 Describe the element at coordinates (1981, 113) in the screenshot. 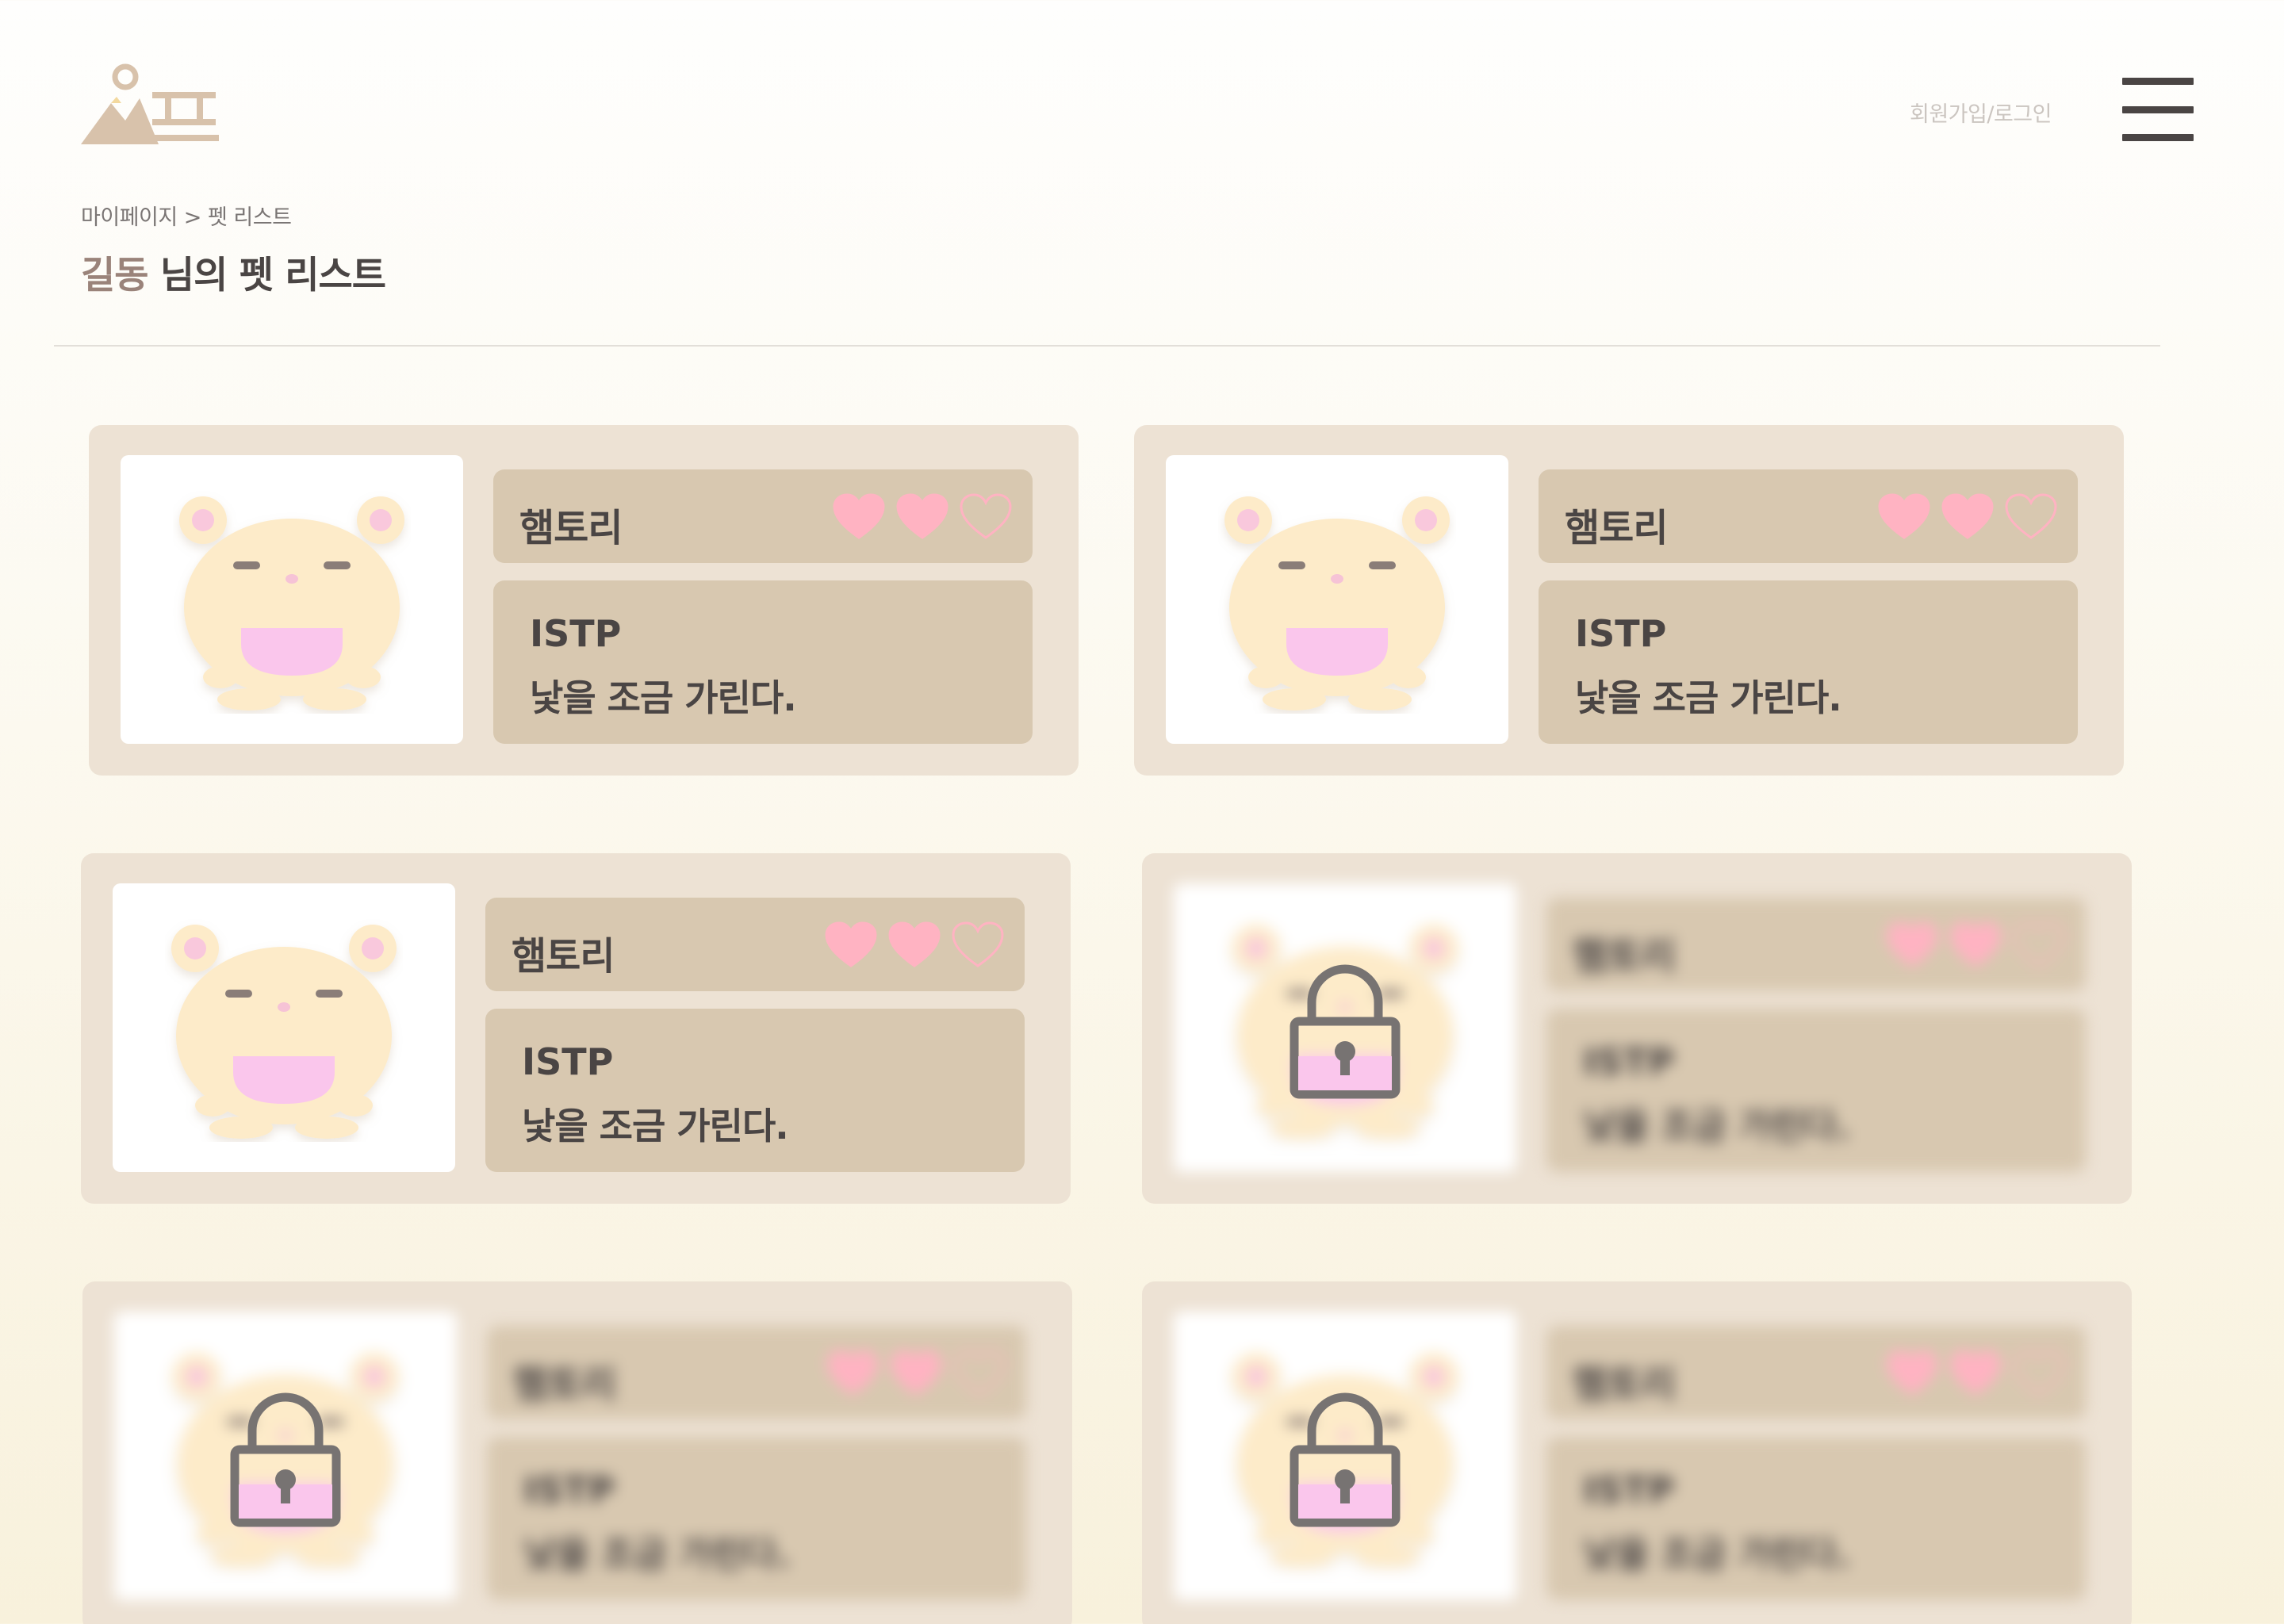

I see `signup-login-link: 회원가입/로그인` at that location.